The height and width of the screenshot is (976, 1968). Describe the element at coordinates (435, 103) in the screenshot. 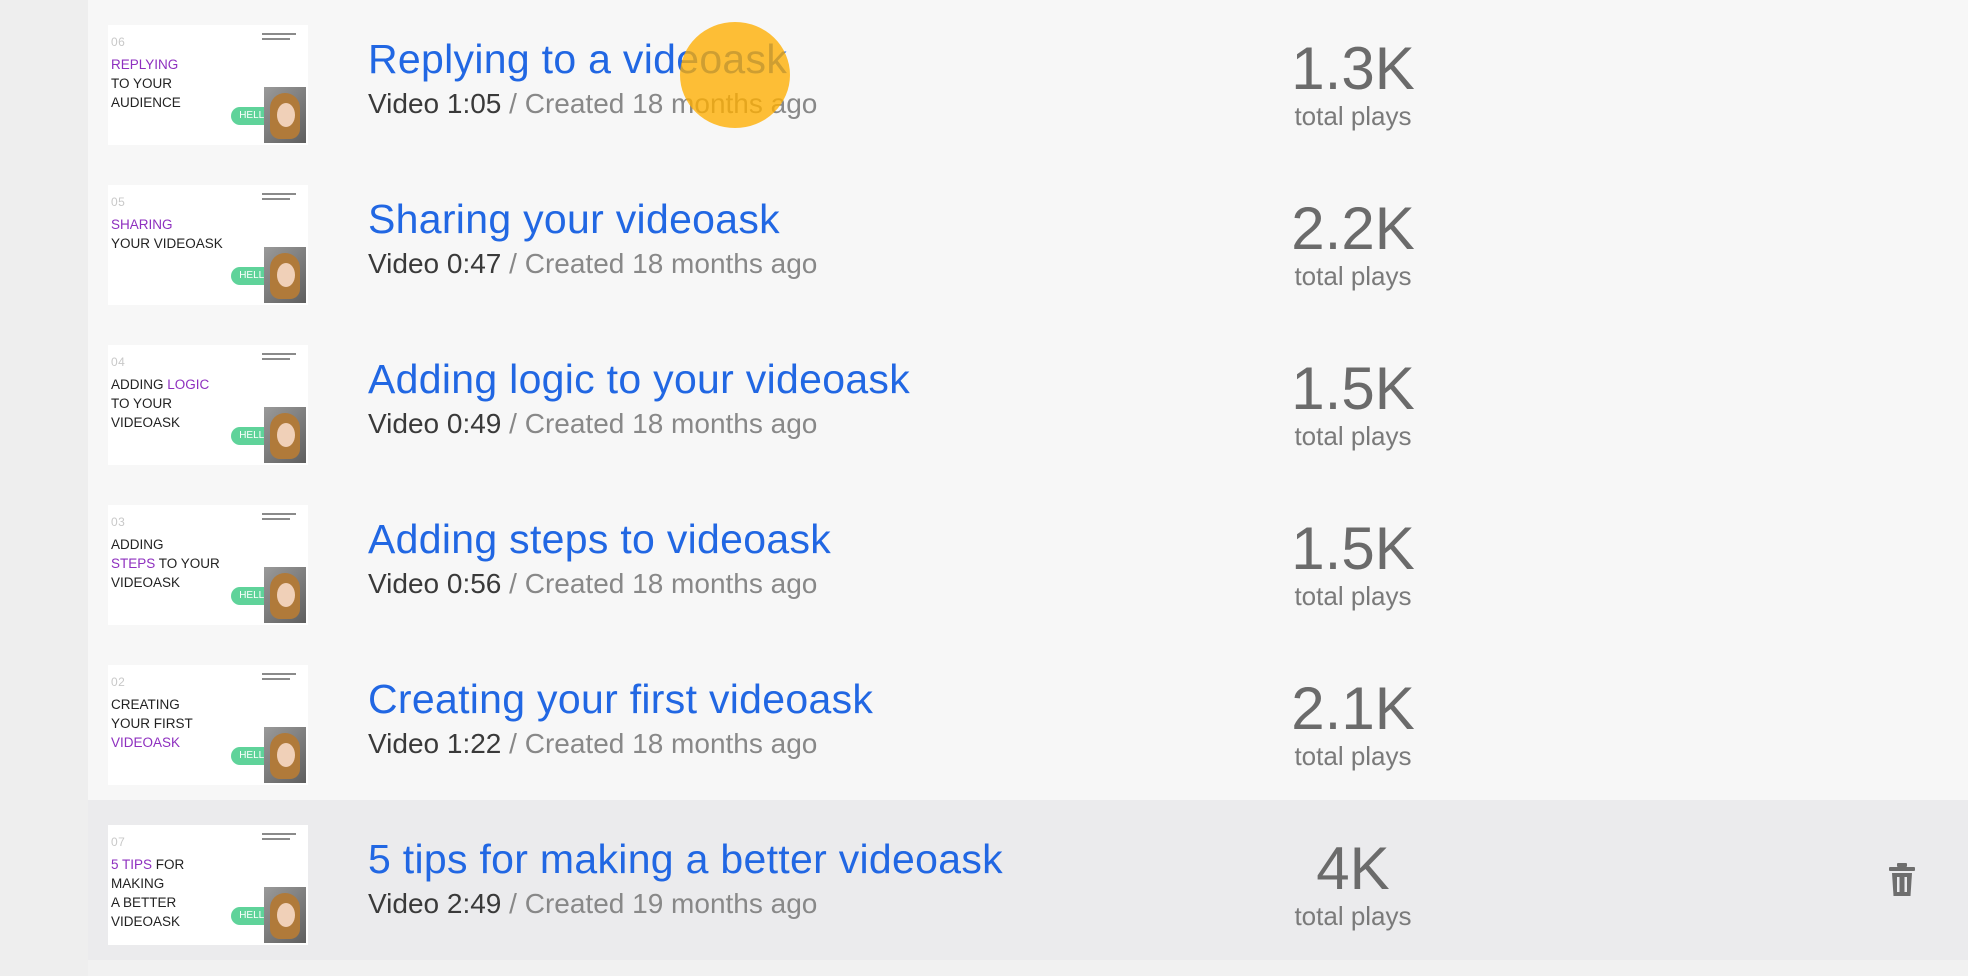

I see `video-duration: Video 1:05` at that location.